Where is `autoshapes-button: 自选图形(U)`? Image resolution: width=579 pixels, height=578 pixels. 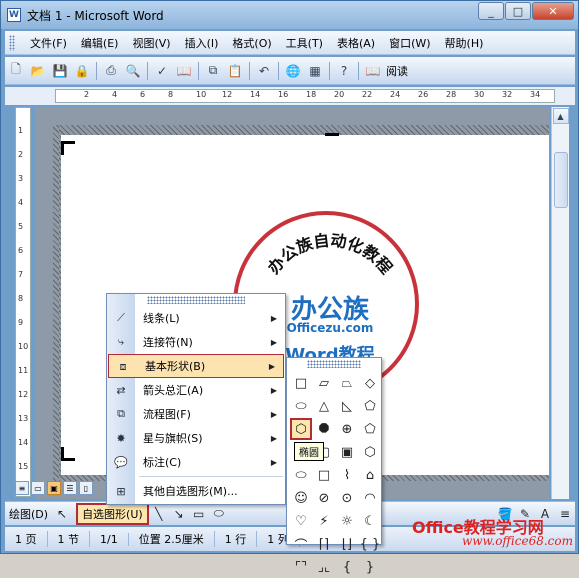 autoshapes-button: 自选图形(U) is located at coordinates (112, 513).